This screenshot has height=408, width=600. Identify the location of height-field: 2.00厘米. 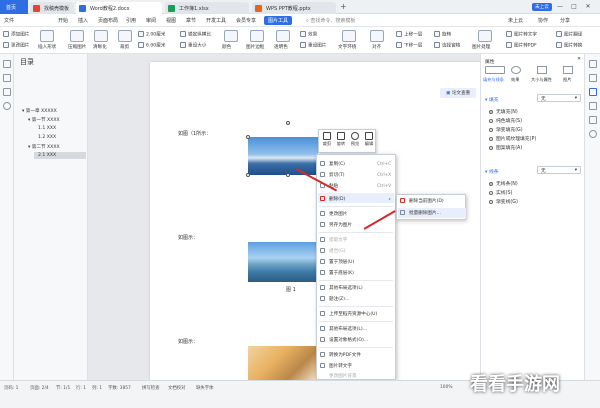
(151, 34).